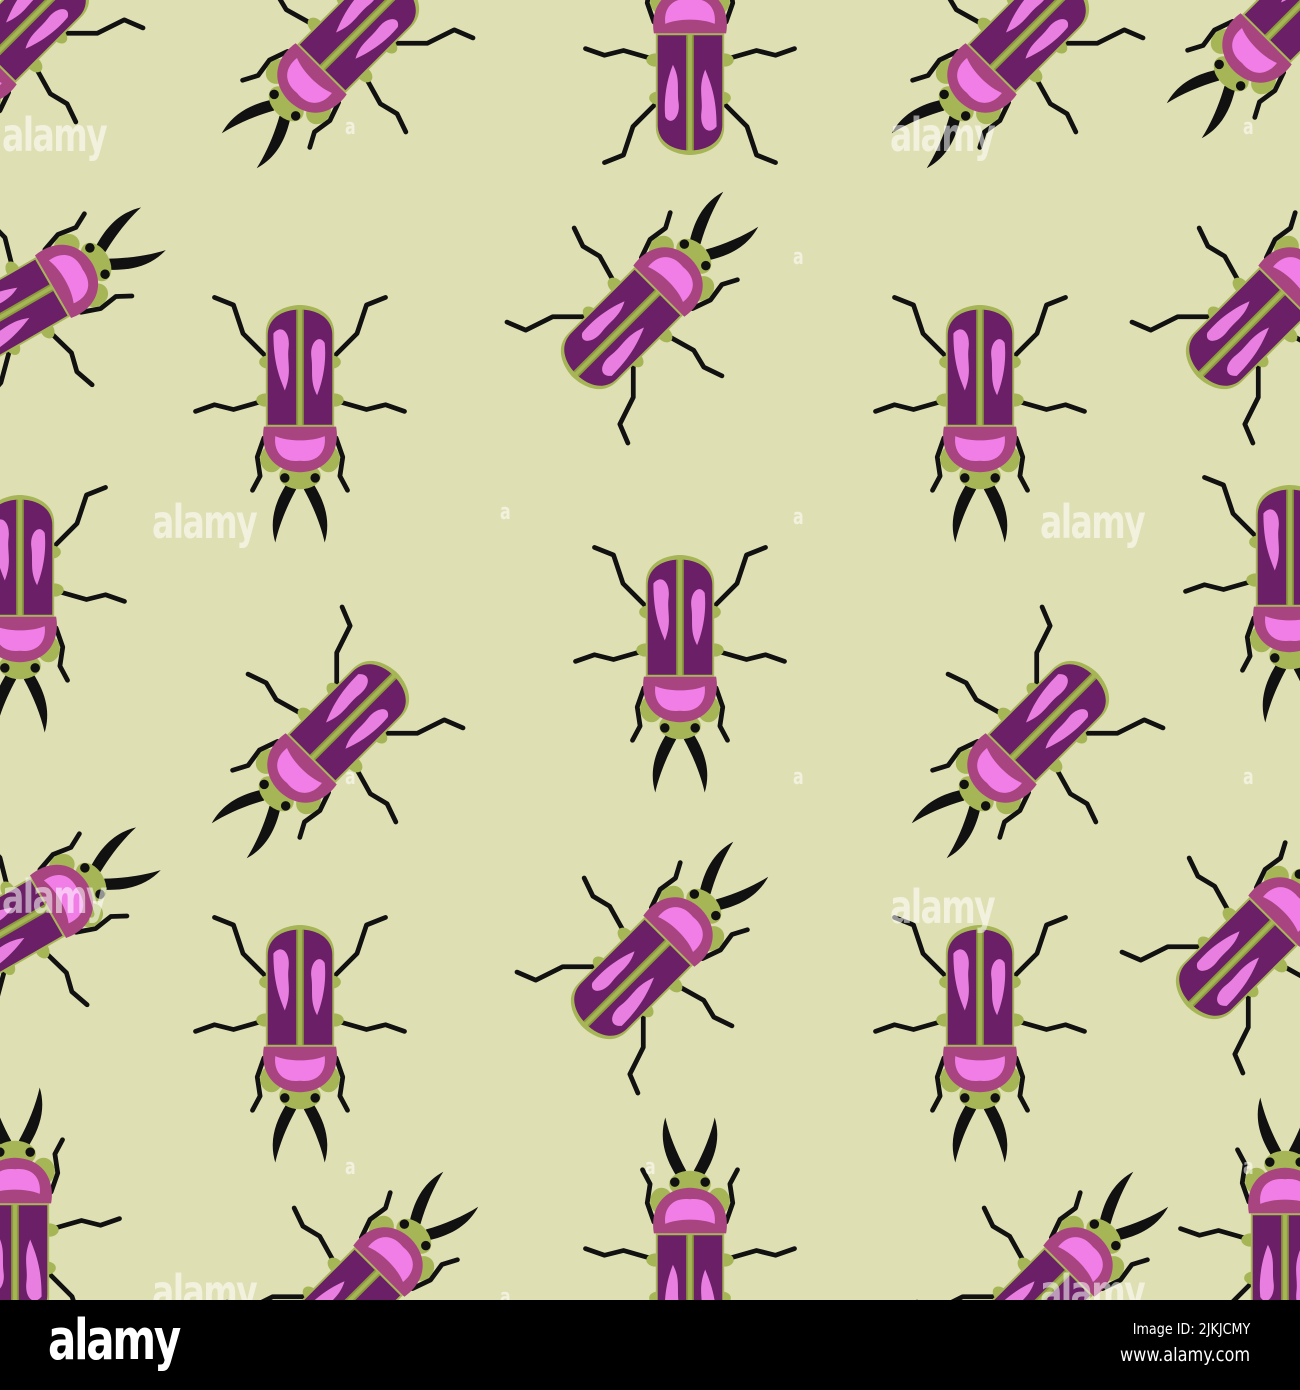 This screenshot has width=1300, height=1390. Describe the element at coordinates (1191, 1329) in the screenshot. I see `image-id: Image ID: 2JKJCMY` at that location.